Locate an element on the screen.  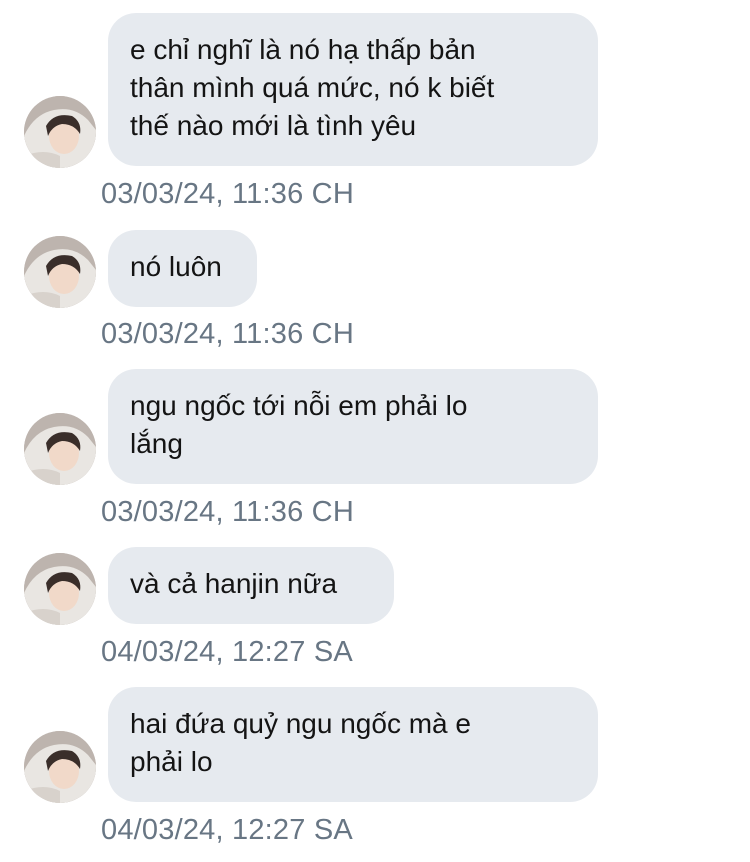
message-bubble: và cả hanjin nữa is located at coordinates (251, 585).